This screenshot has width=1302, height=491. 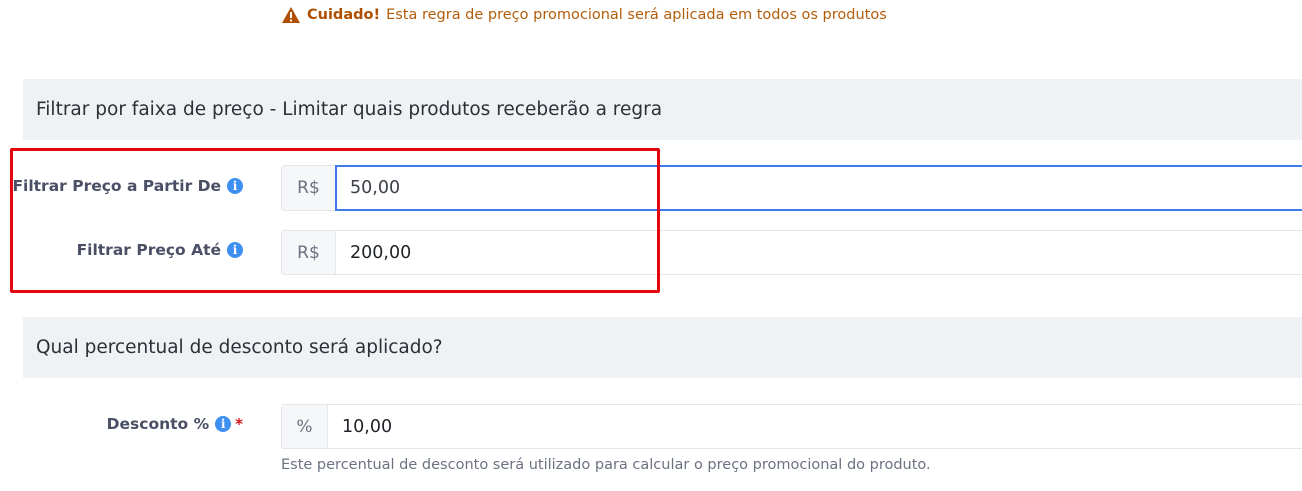 I want to click on percent-prefix: %, so click(x=304, y=426).